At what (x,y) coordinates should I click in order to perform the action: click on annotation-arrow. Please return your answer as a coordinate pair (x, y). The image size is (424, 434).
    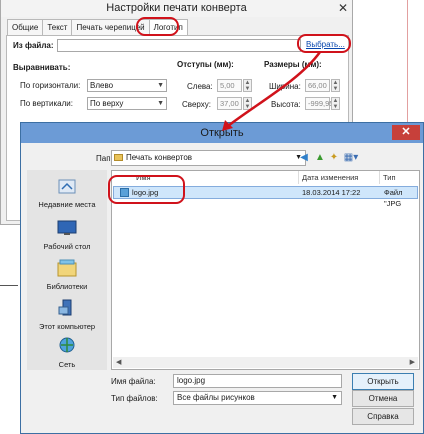
    Looking at the image, I should click on (272, 91).